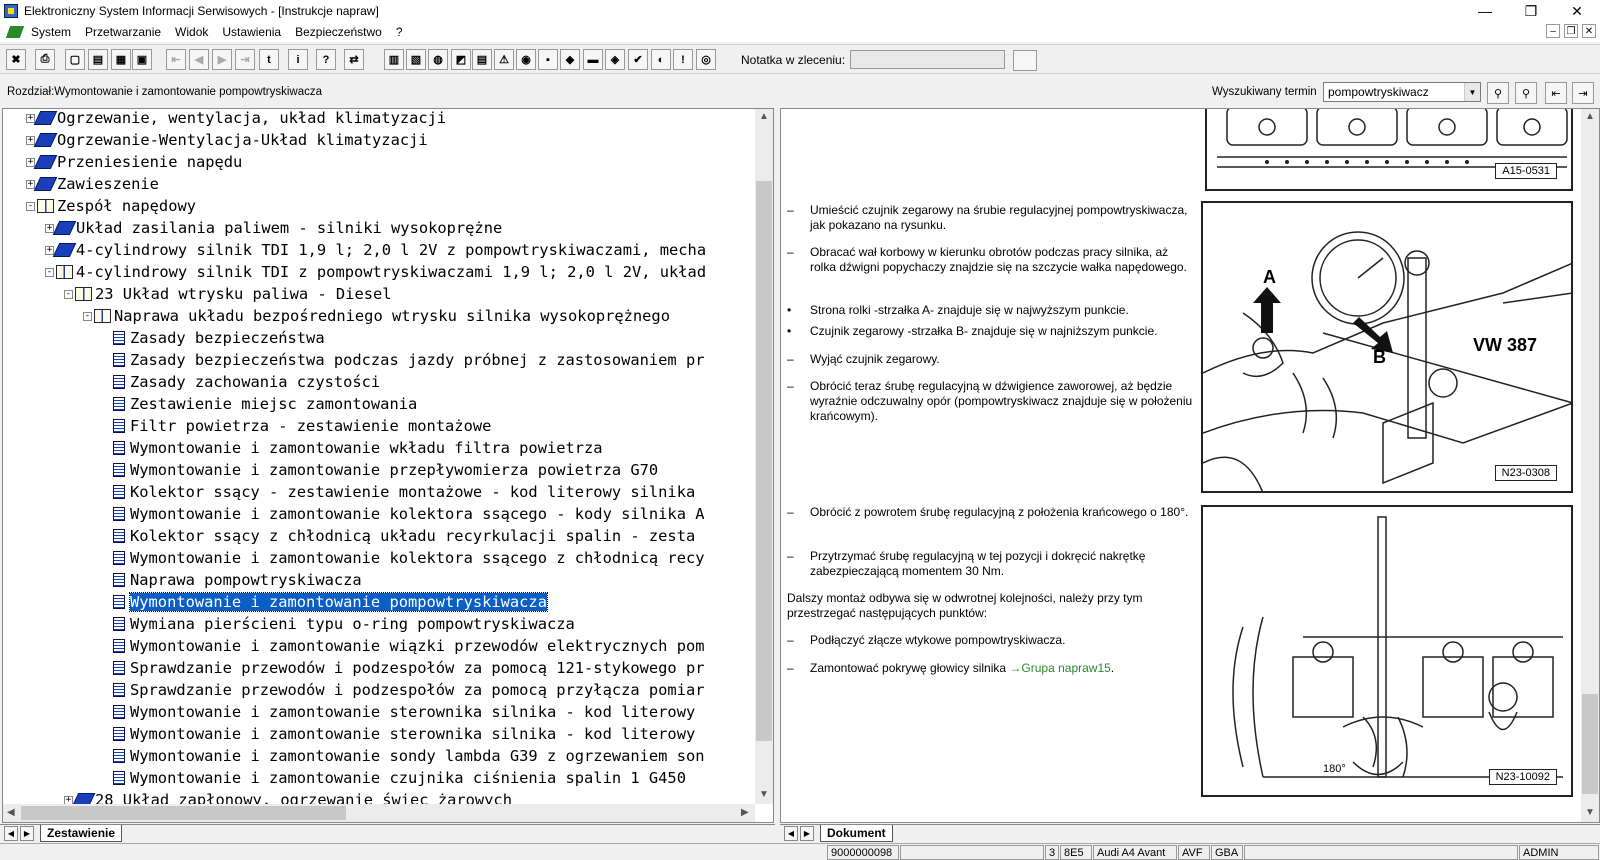 The height and width of the screenshot is (860, 1600). Describe the element at coordinates (416, 59) in the screenshot. I see `toolbar-button-16: ▧` at that location.